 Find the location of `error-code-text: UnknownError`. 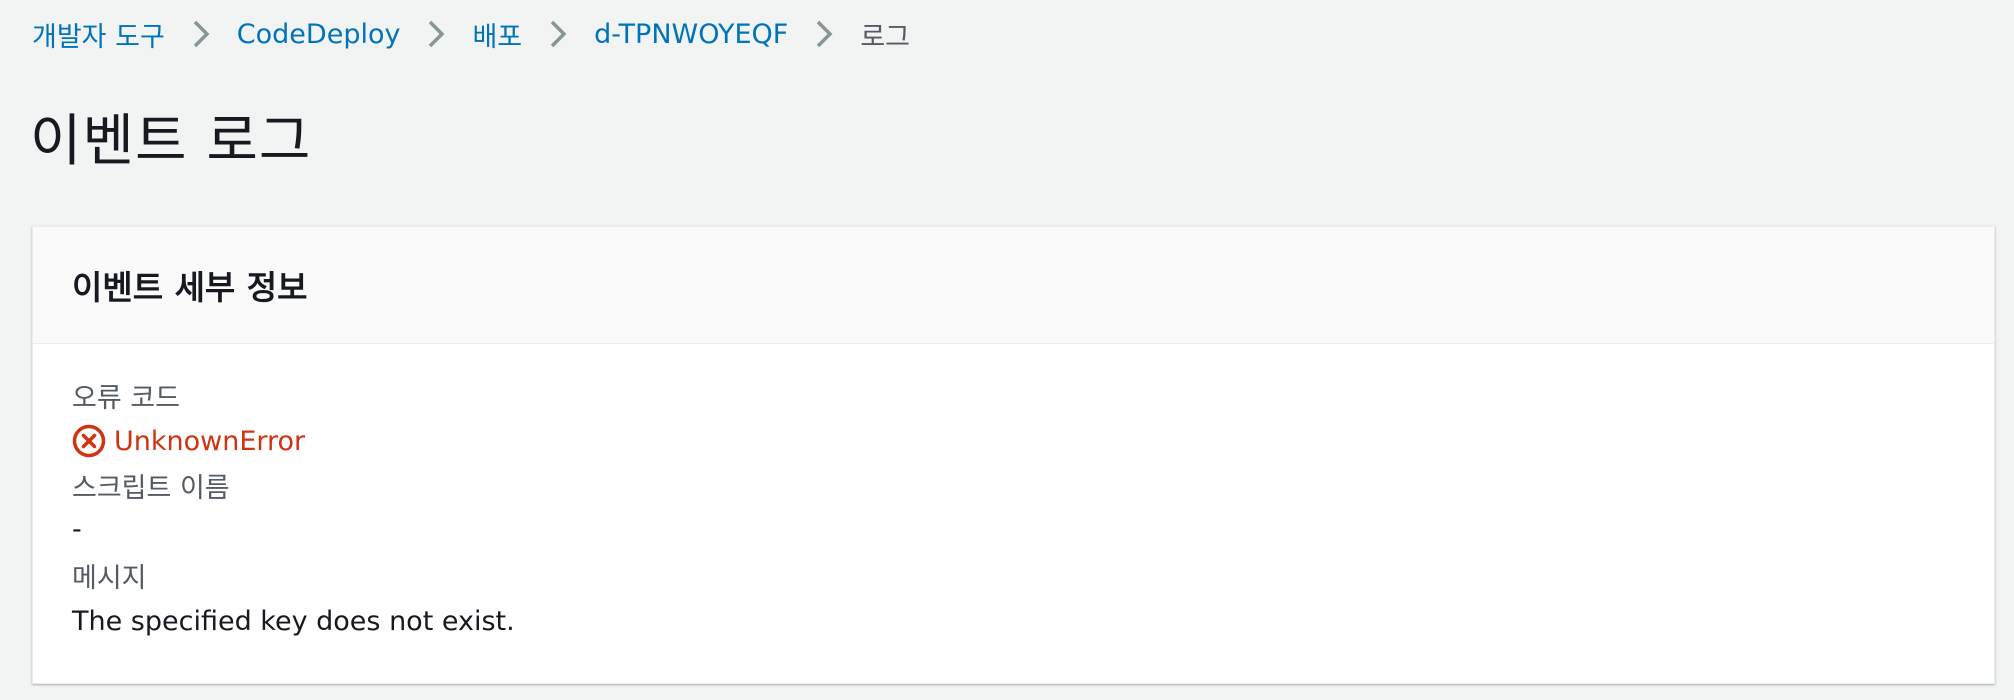

error-code-text: UnknownError is located at coordinates (210, 441).